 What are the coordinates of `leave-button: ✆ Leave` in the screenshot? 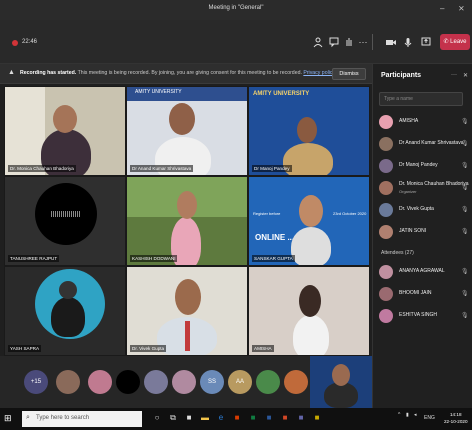 It's located at (455, 42).